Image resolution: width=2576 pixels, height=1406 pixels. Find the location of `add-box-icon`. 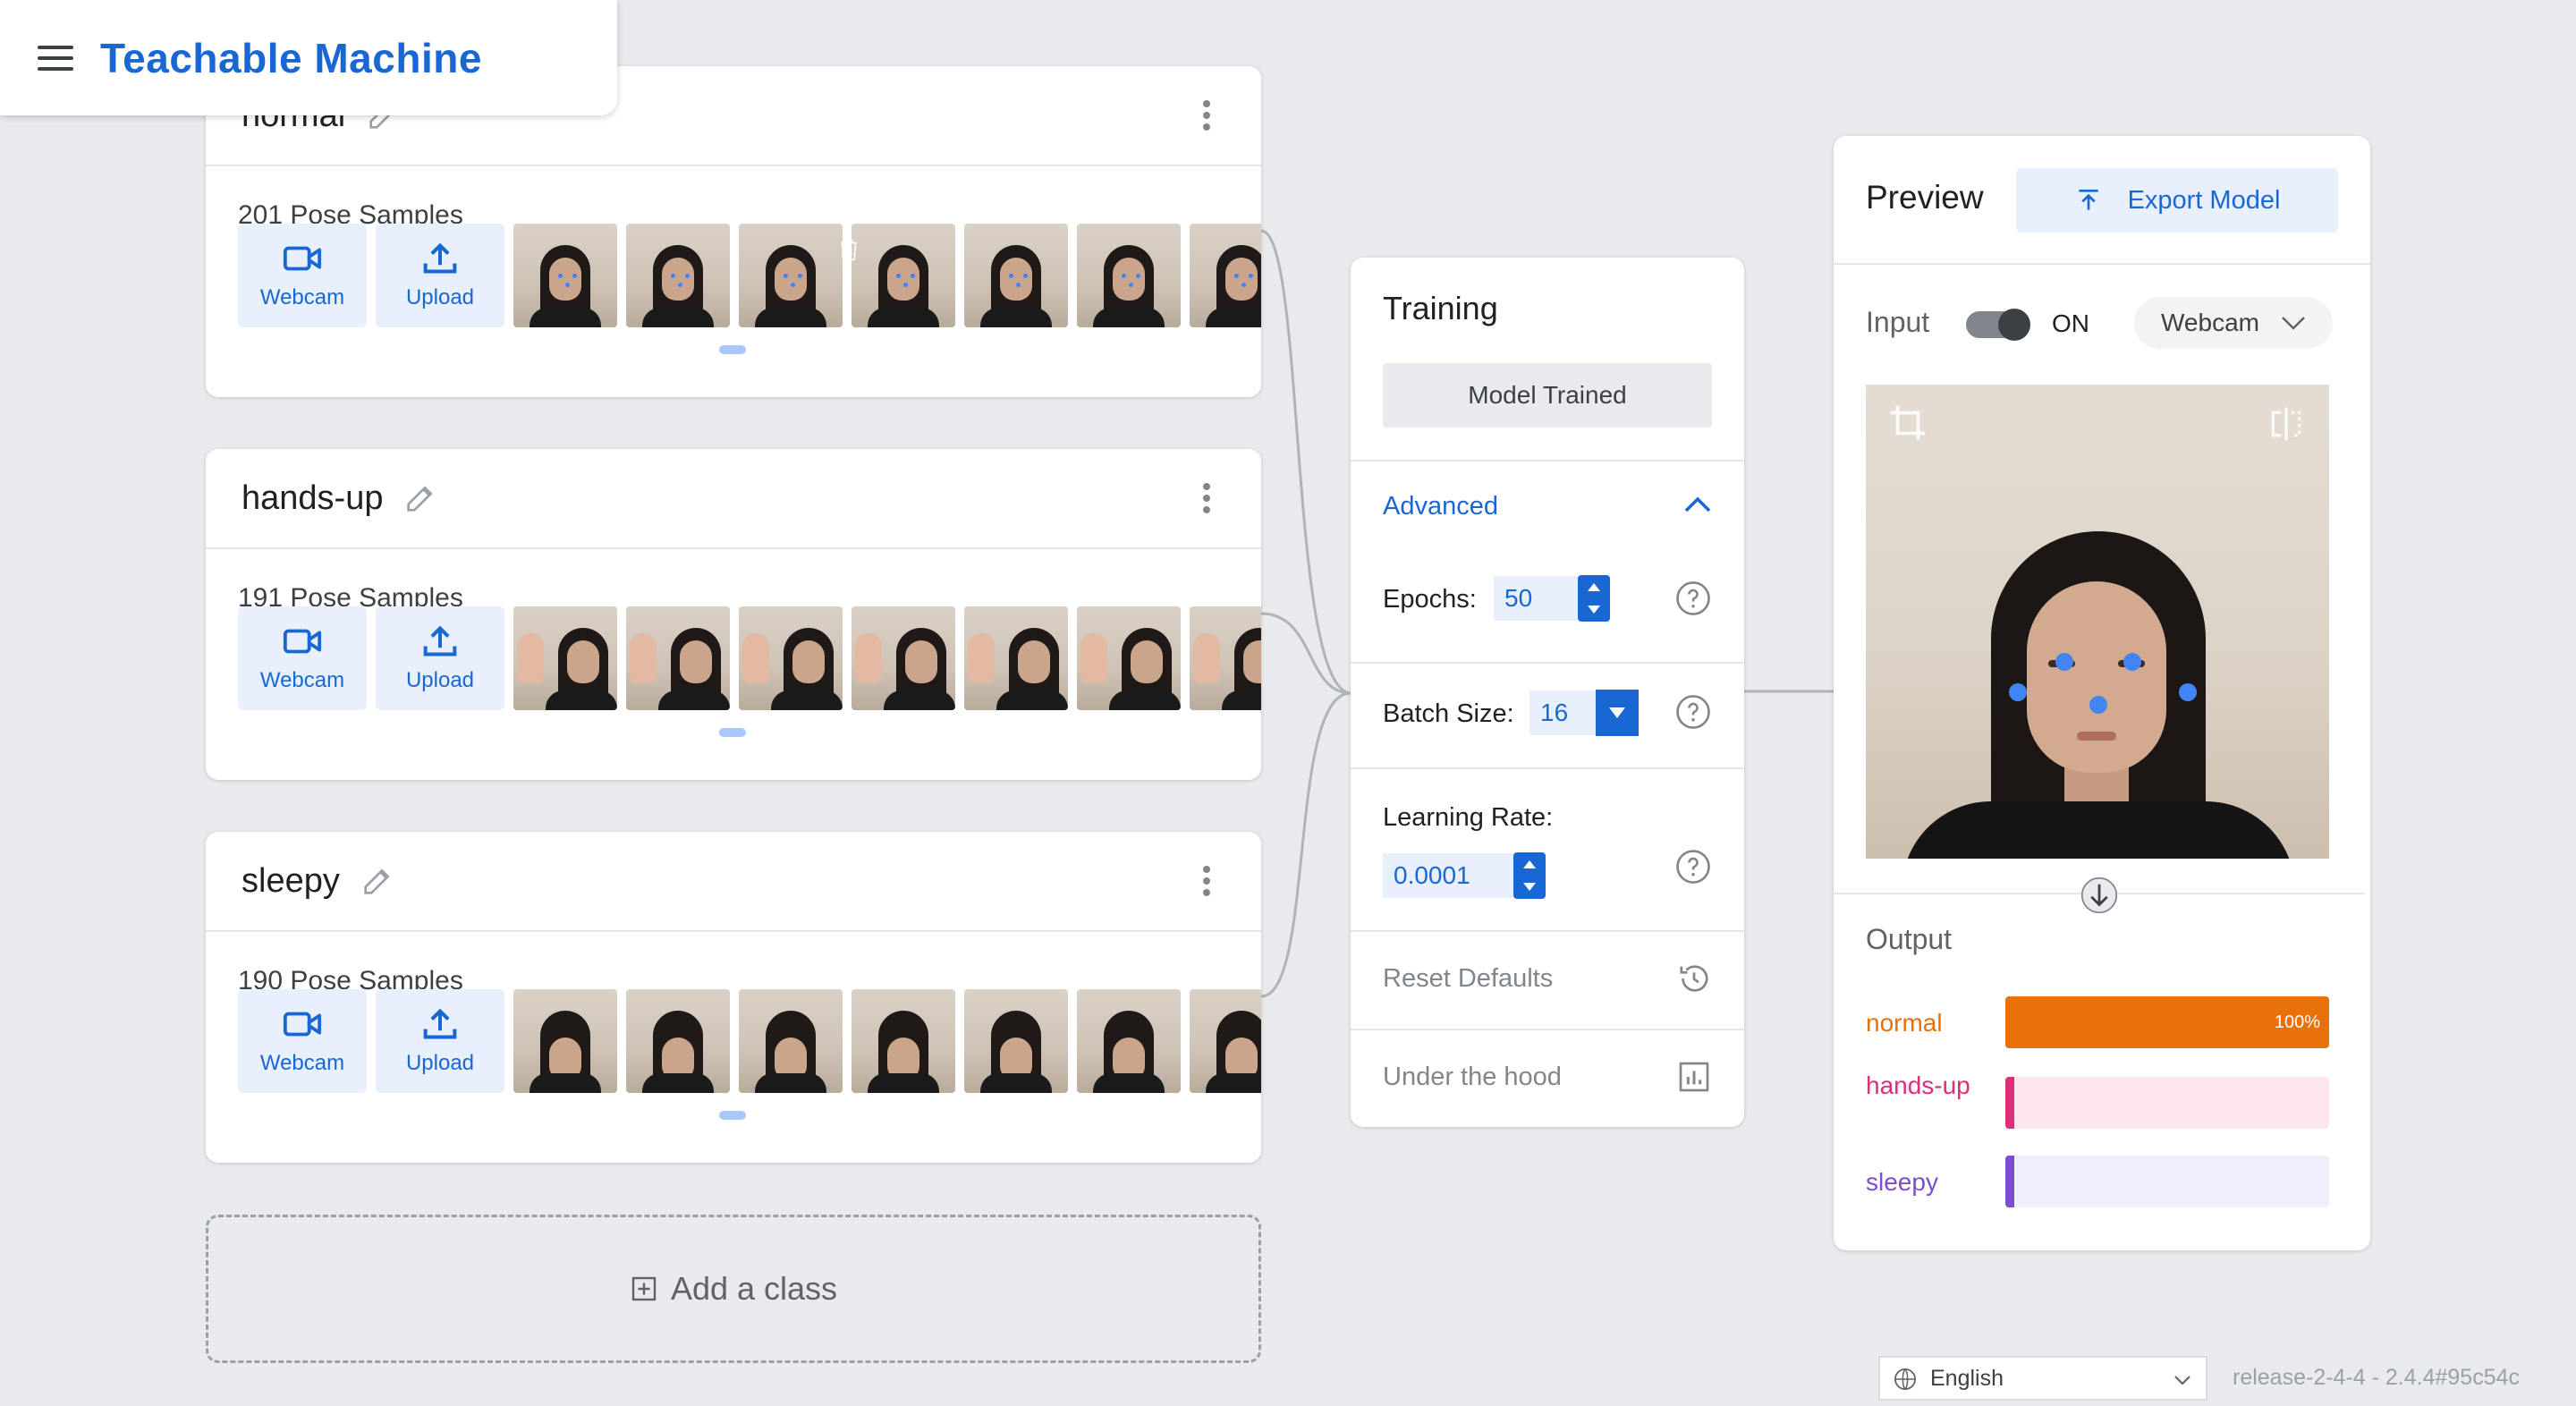

add-box-icon is located at coordinates (644, 1289).